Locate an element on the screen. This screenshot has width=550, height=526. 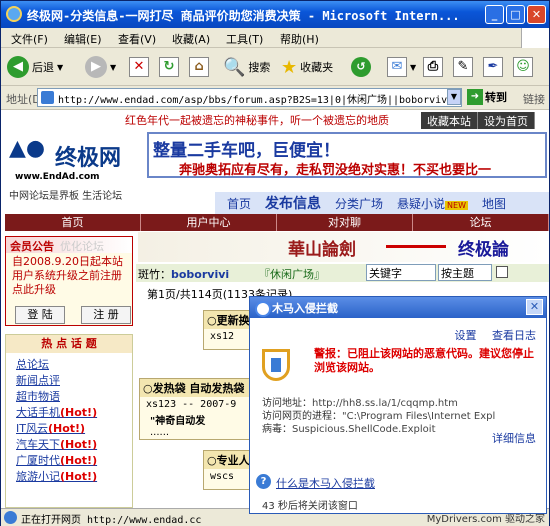
ie-logo-icon is located at coordinates (14, 14).